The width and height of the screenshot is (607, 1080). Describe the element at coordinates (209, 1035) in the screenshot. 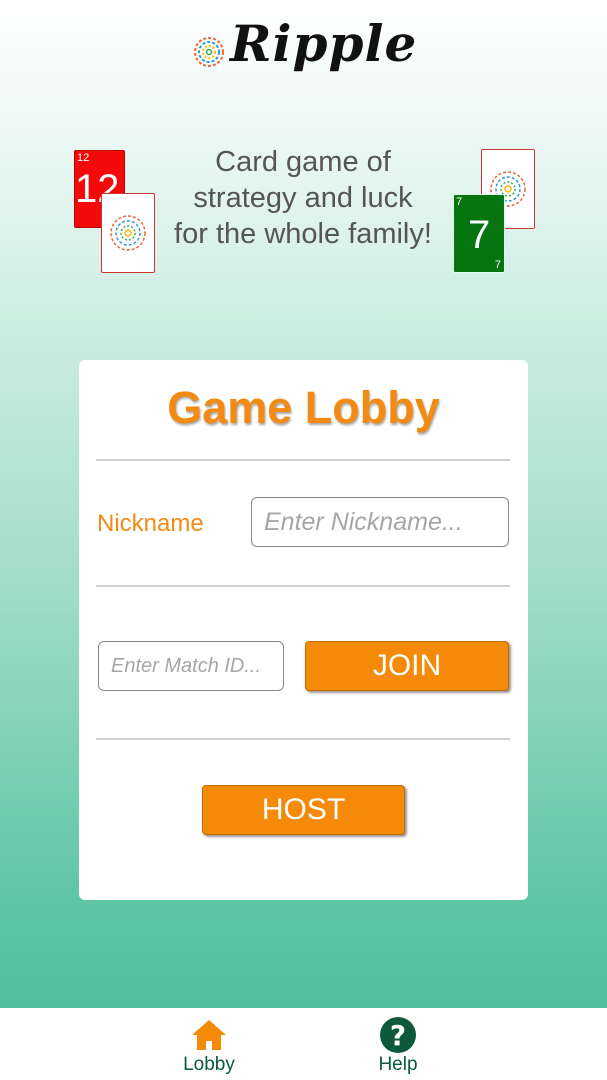

I see `home-icon` at that location.